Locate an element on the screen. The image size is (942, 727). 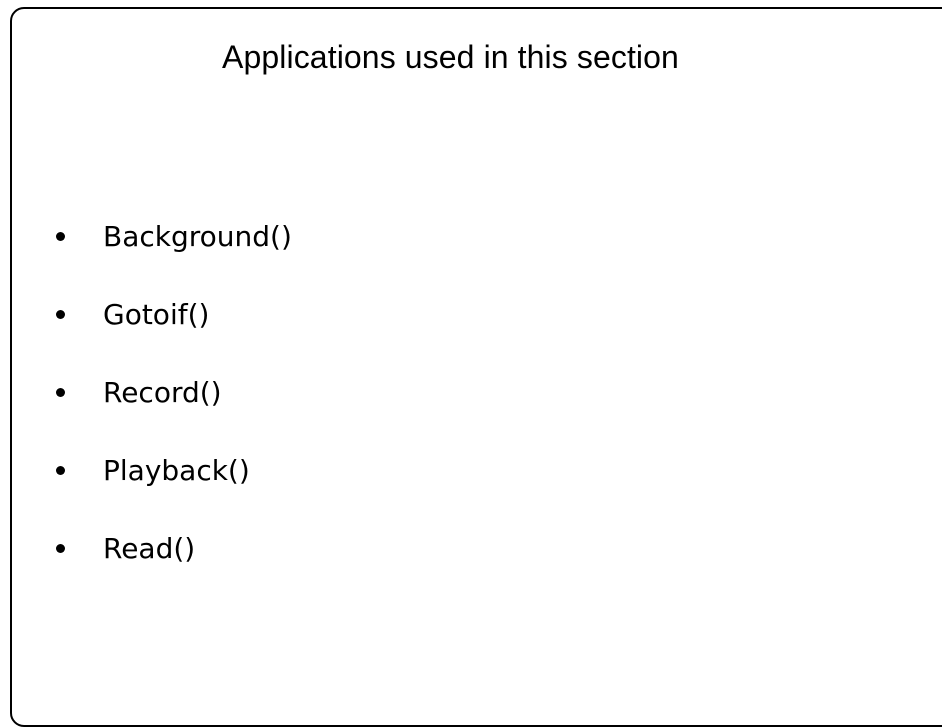
list-item: Playback() is located at coordinates (174, 470).